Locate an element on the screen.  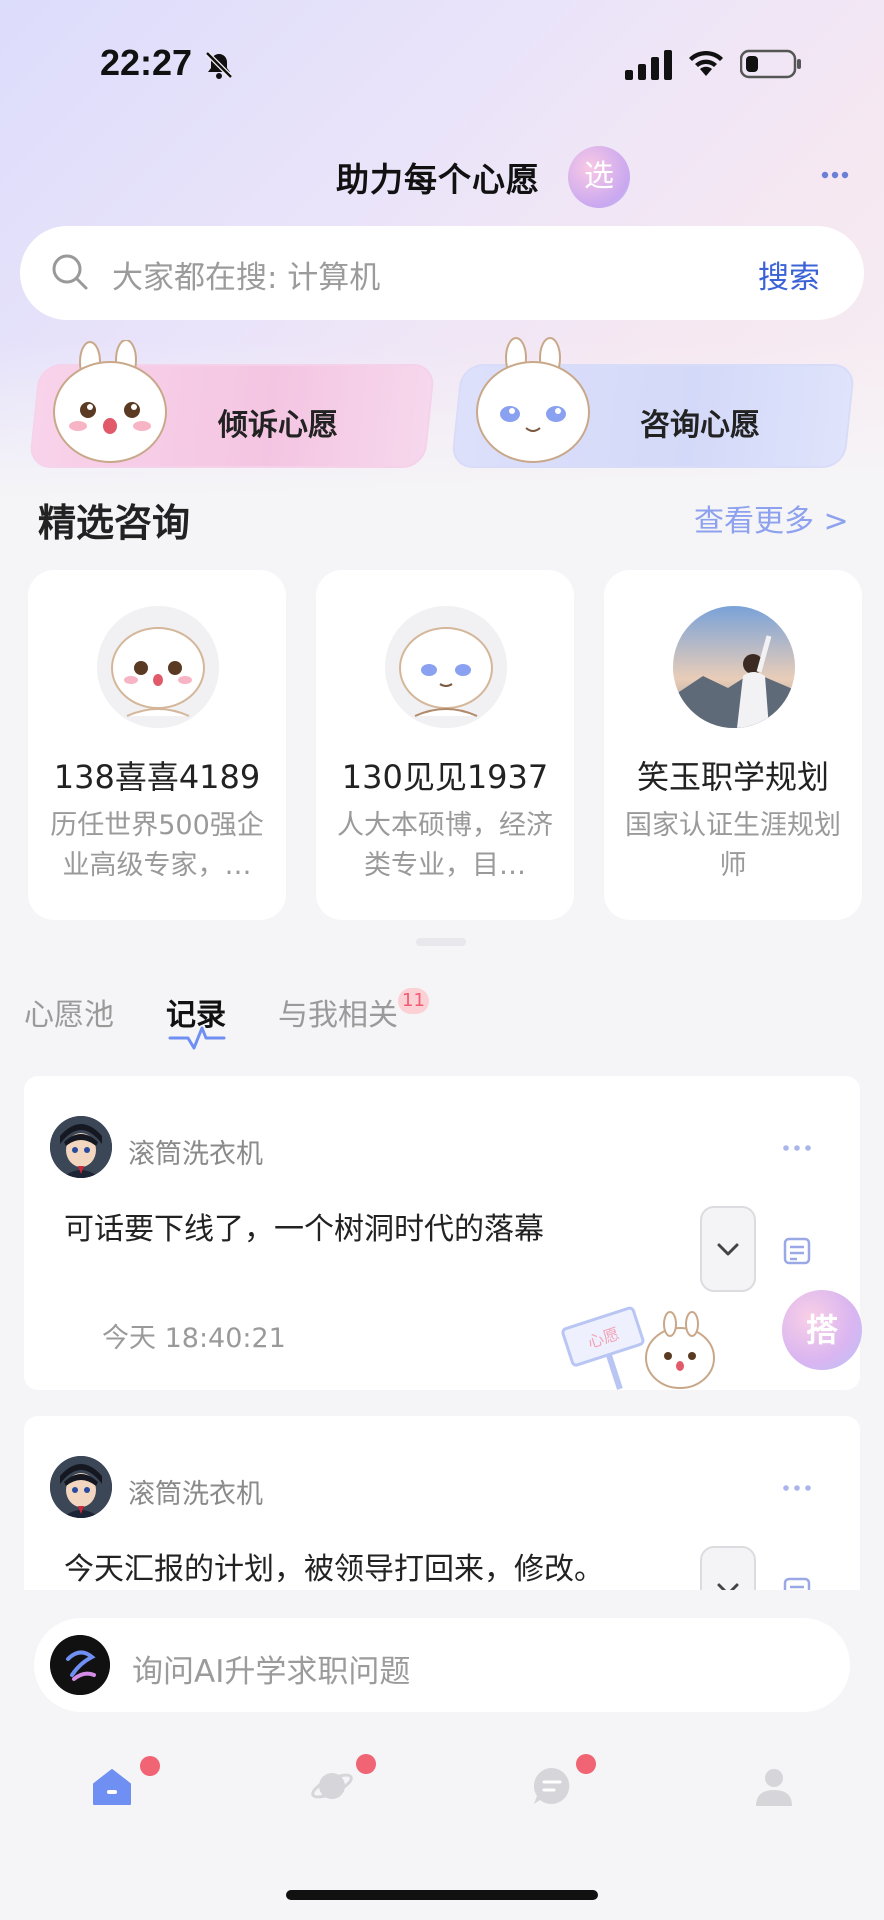
title-bar: 助力每个心愿 选 is located at coordinates (442, 176).